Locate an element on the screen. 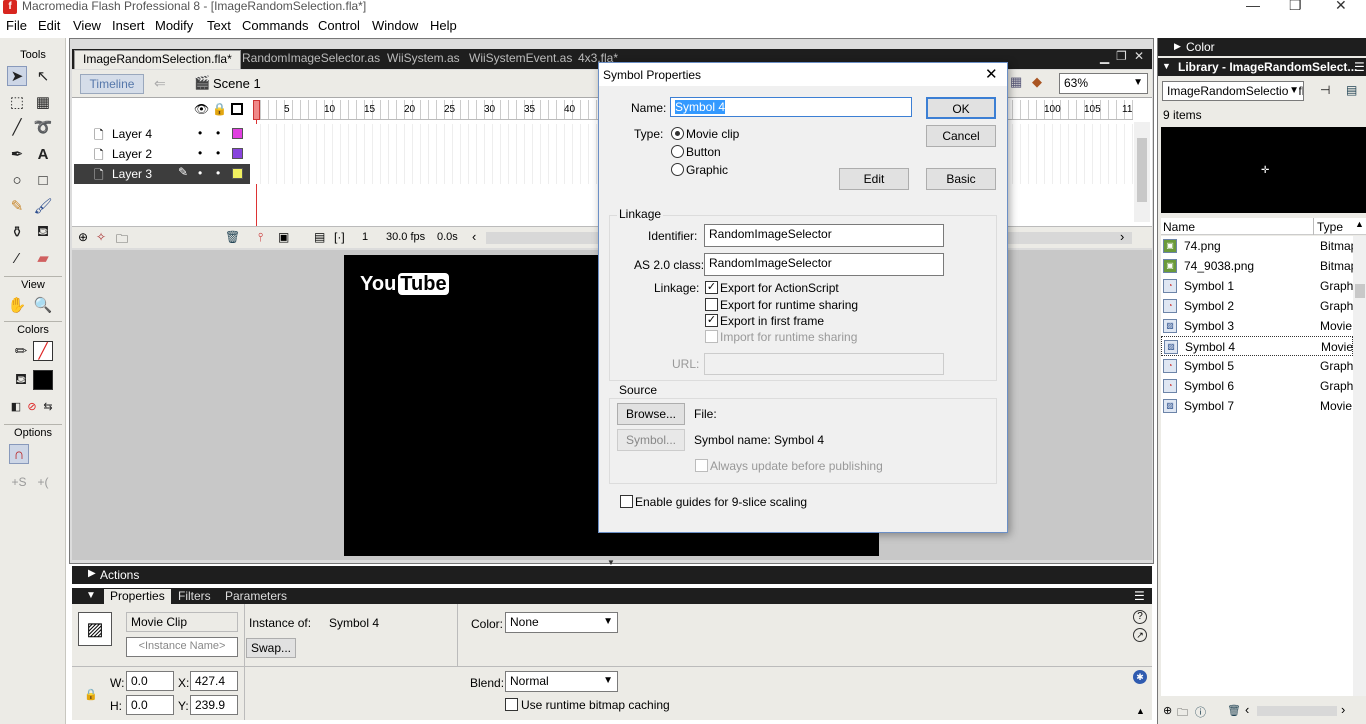 Image resolution: width=1366 pixels, height=724 pixels. insert-folder-icon: 🗀 is located at coordinates (122, 240).